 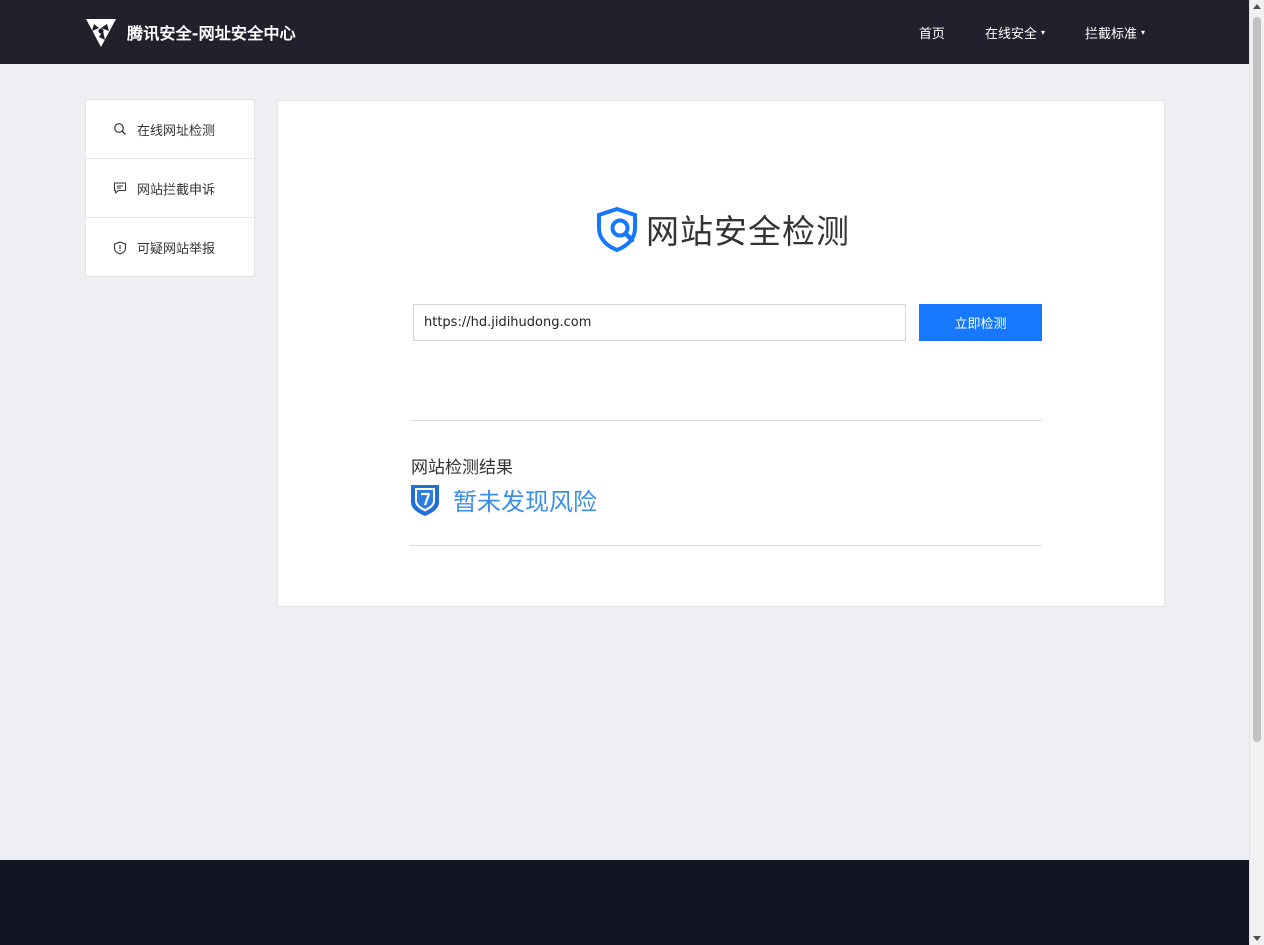 What do you see at coordinates (624, 902) in the screenshot?
I see `footer` at bounding box center [624, 902].